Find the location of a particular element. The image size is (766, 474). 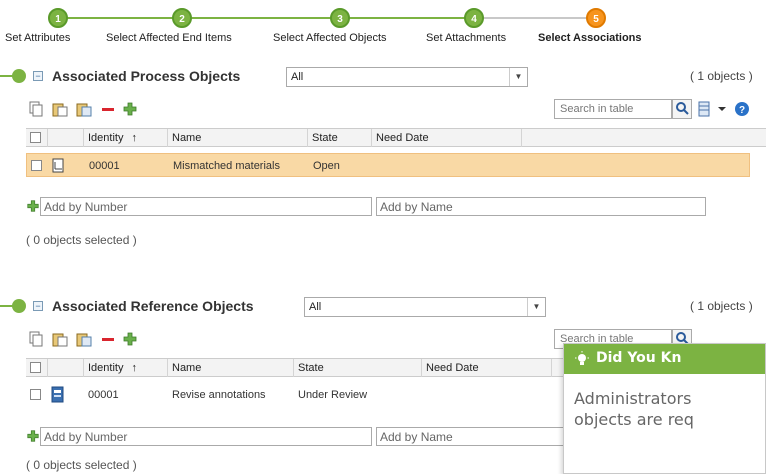

cell-name: Mismatched materials is located at coordinates (226, 166).